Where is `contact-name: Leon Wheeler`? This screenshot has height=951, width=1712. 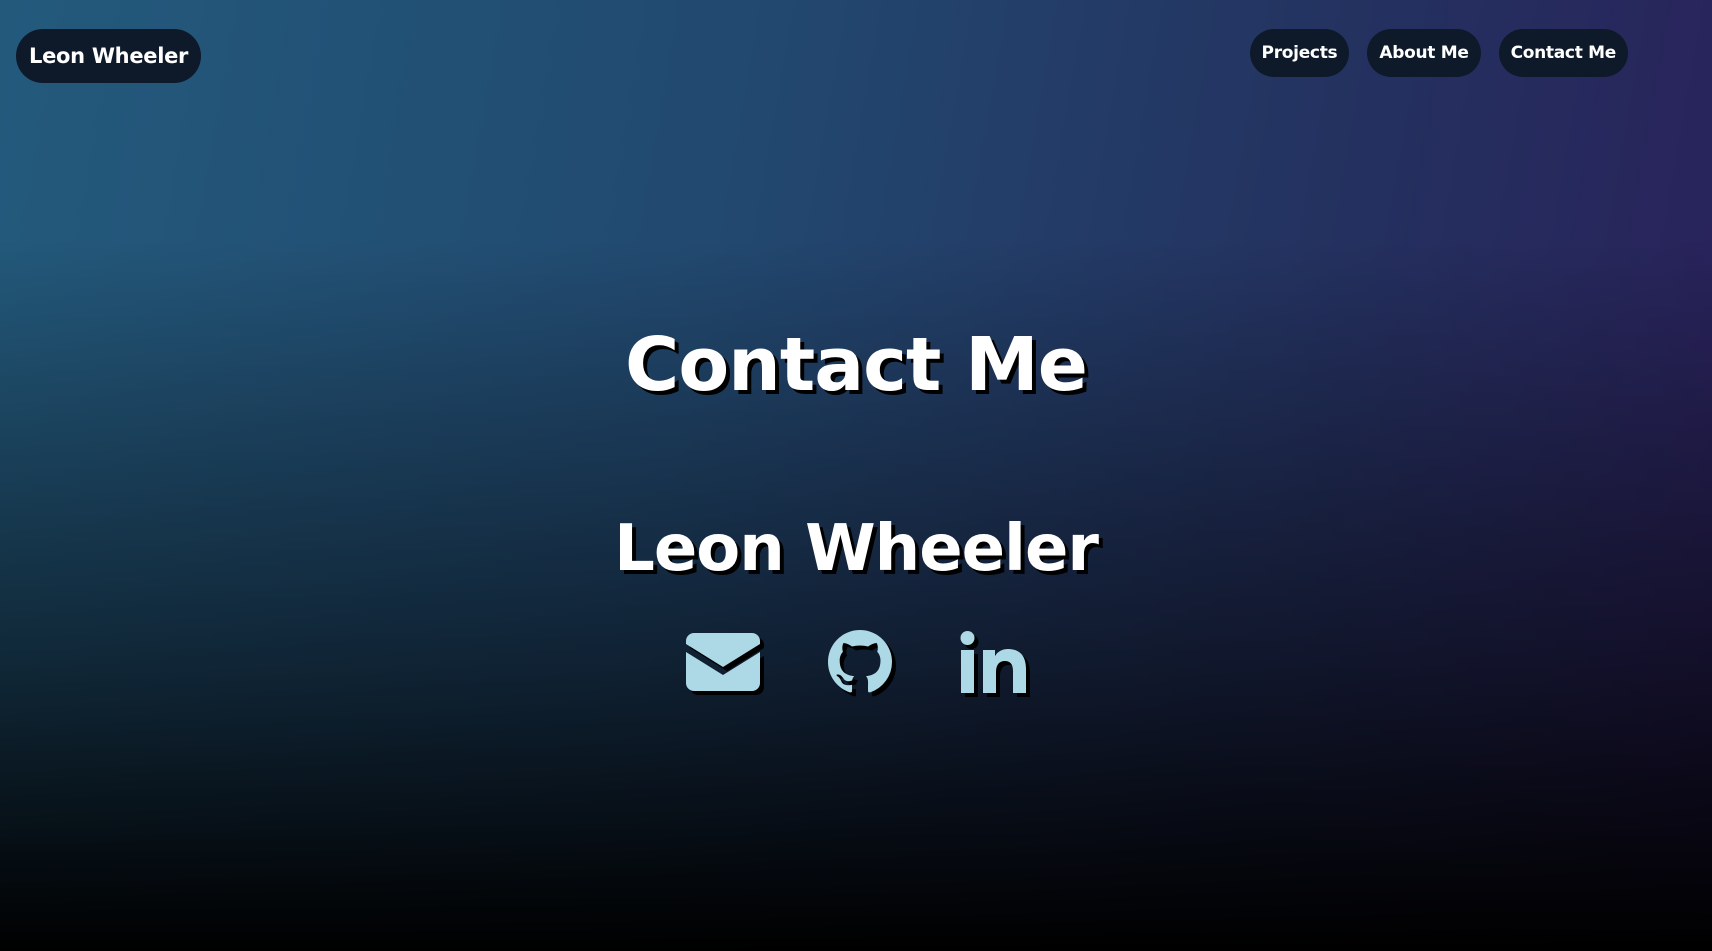
contact-name: Leon Wheeler is located at coordinates (856, 549).